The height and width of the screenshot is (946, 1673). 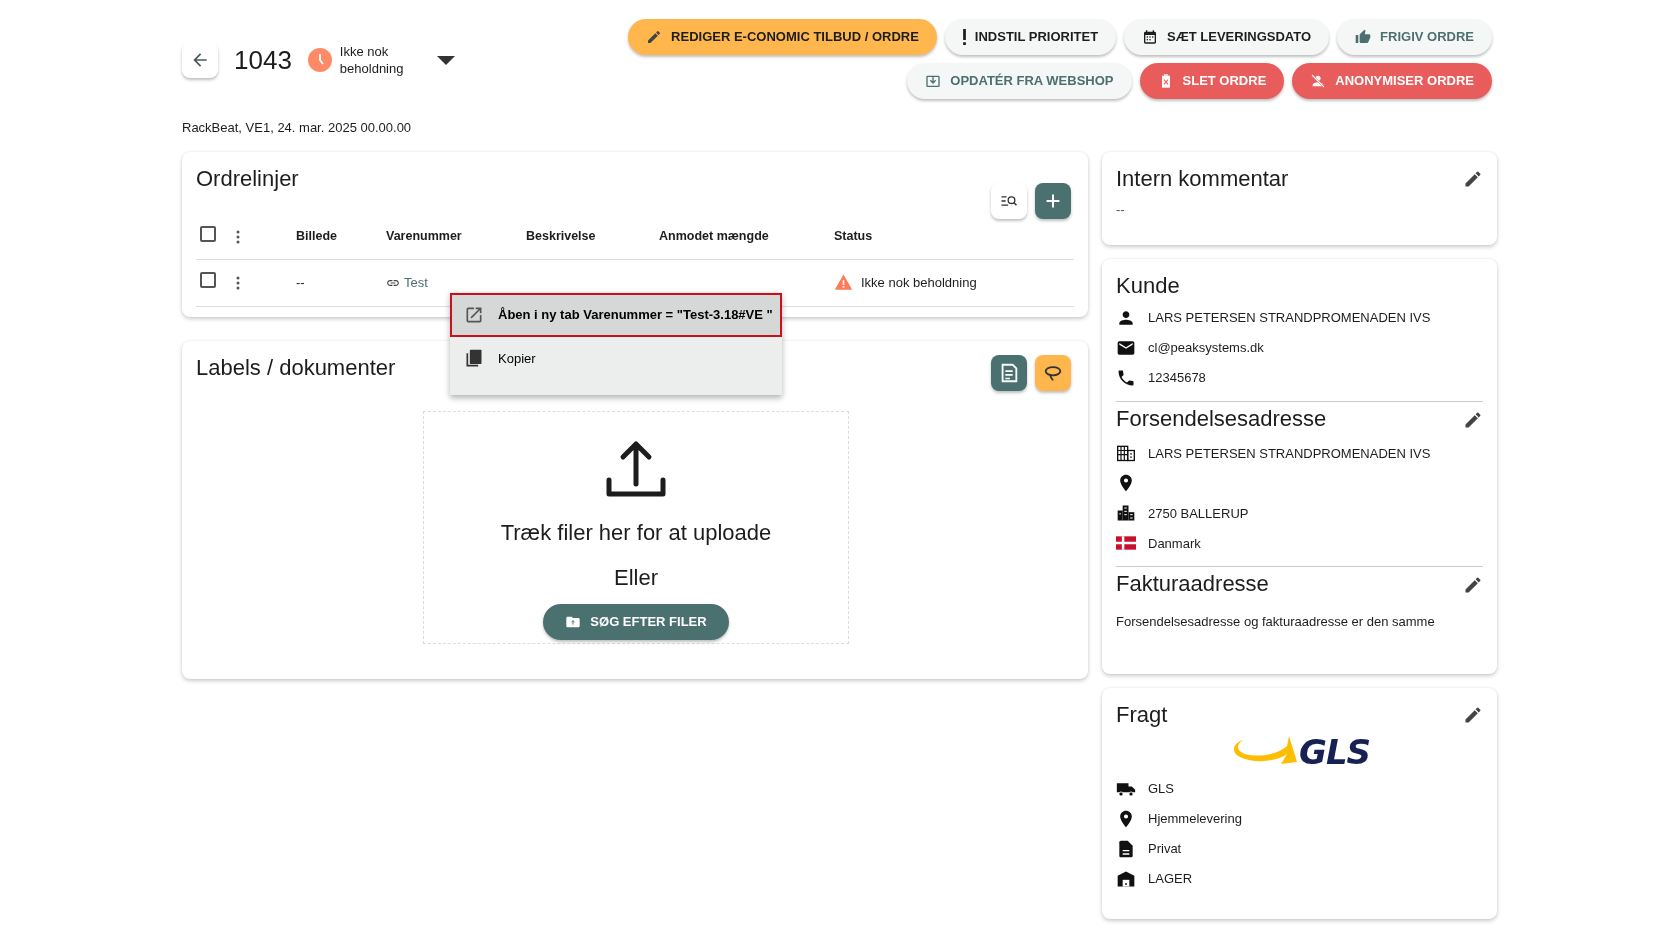 What do you see at coordinates (316, 236) in the screenshot?
I see `column-header: Billede` at bounding box center [316, 236].